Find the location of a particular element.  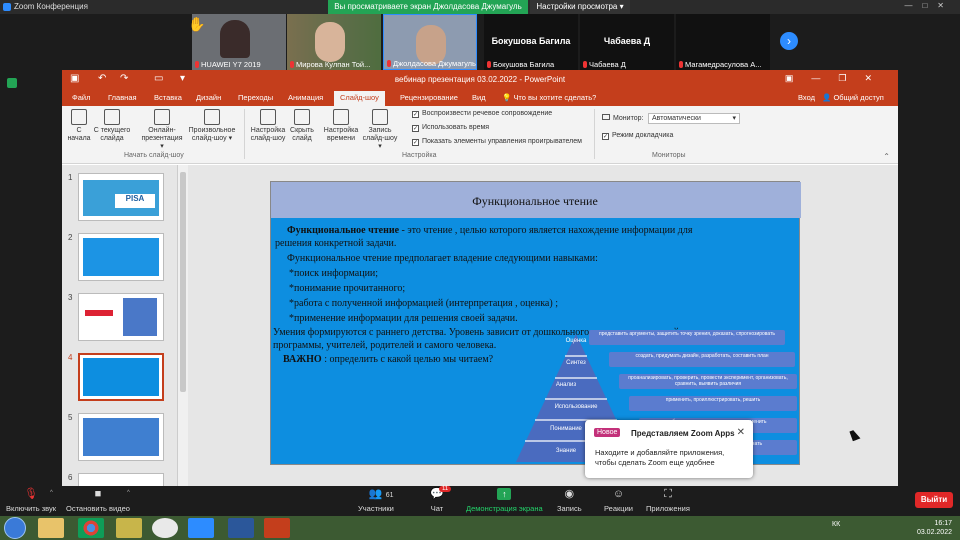

monitor-label: Монитор: is located at coordinates (622, 118).